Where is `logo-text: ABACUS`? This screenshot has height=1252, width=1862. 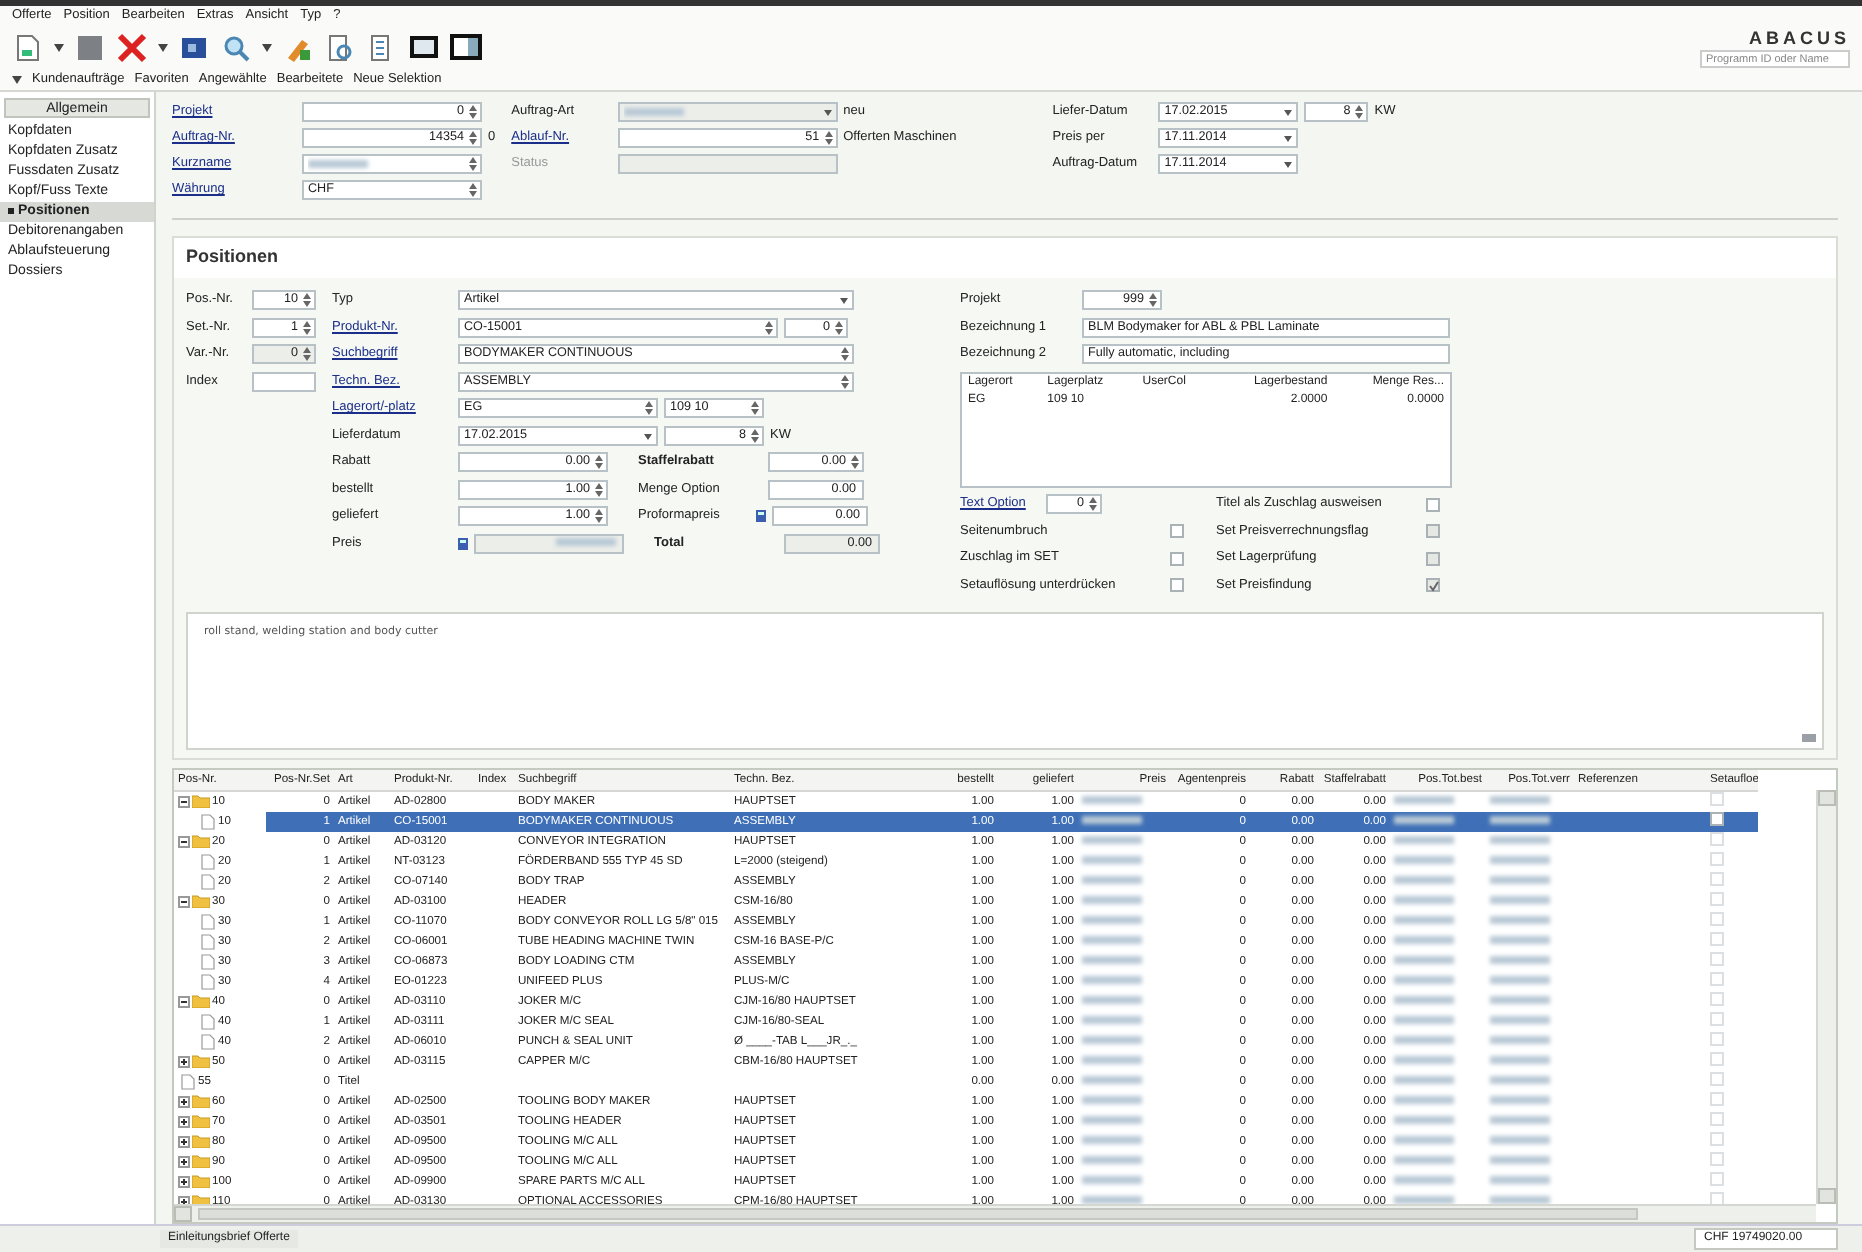
logo-text: ABACUS is located at coordinates (1799, 39).